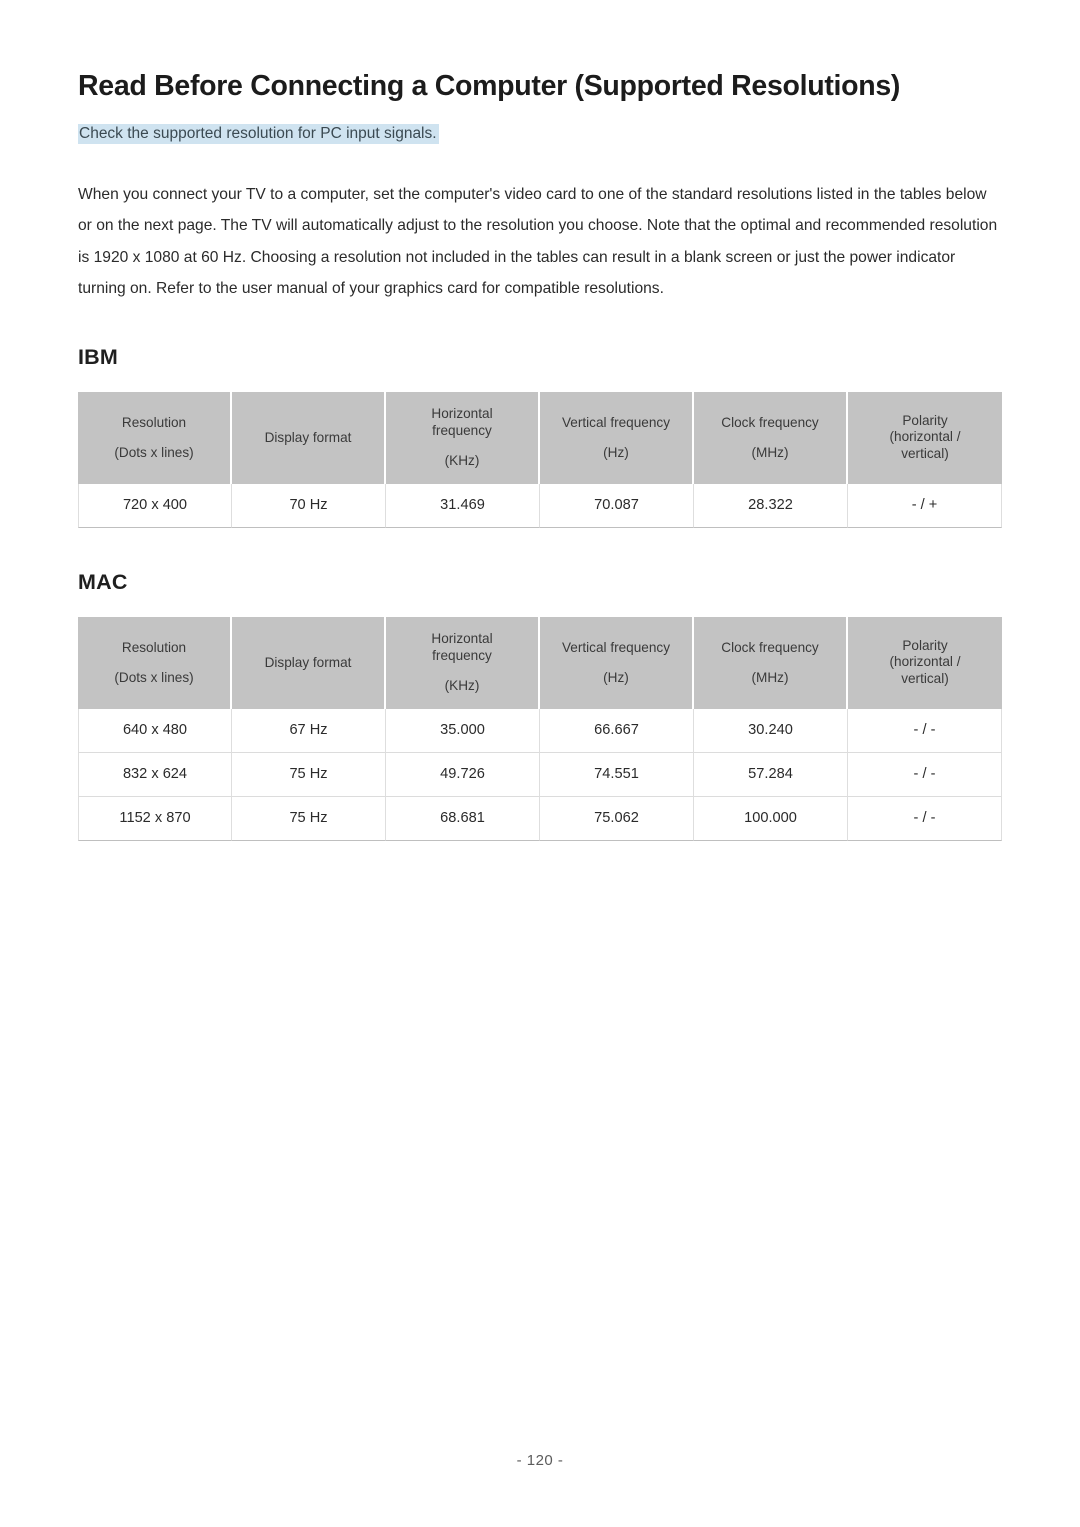 This screenshot has width=1080, height=1527. Describe the element at coordinates (98, 356) in the screenshot. I see `section-heading-ibm: IBM` at that location.